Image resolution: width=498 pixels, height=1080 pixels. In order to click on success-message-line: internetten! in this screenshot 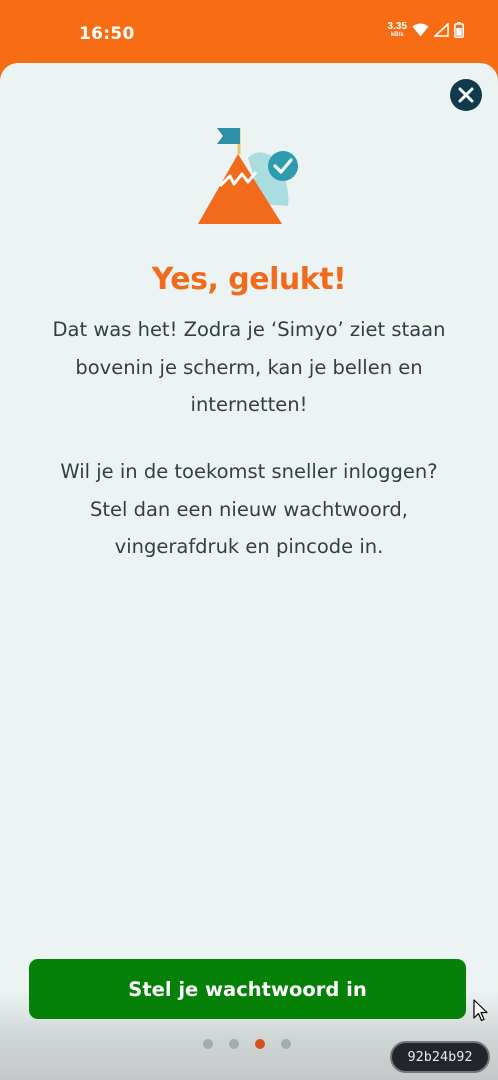, I will do `click(249, 404)`.